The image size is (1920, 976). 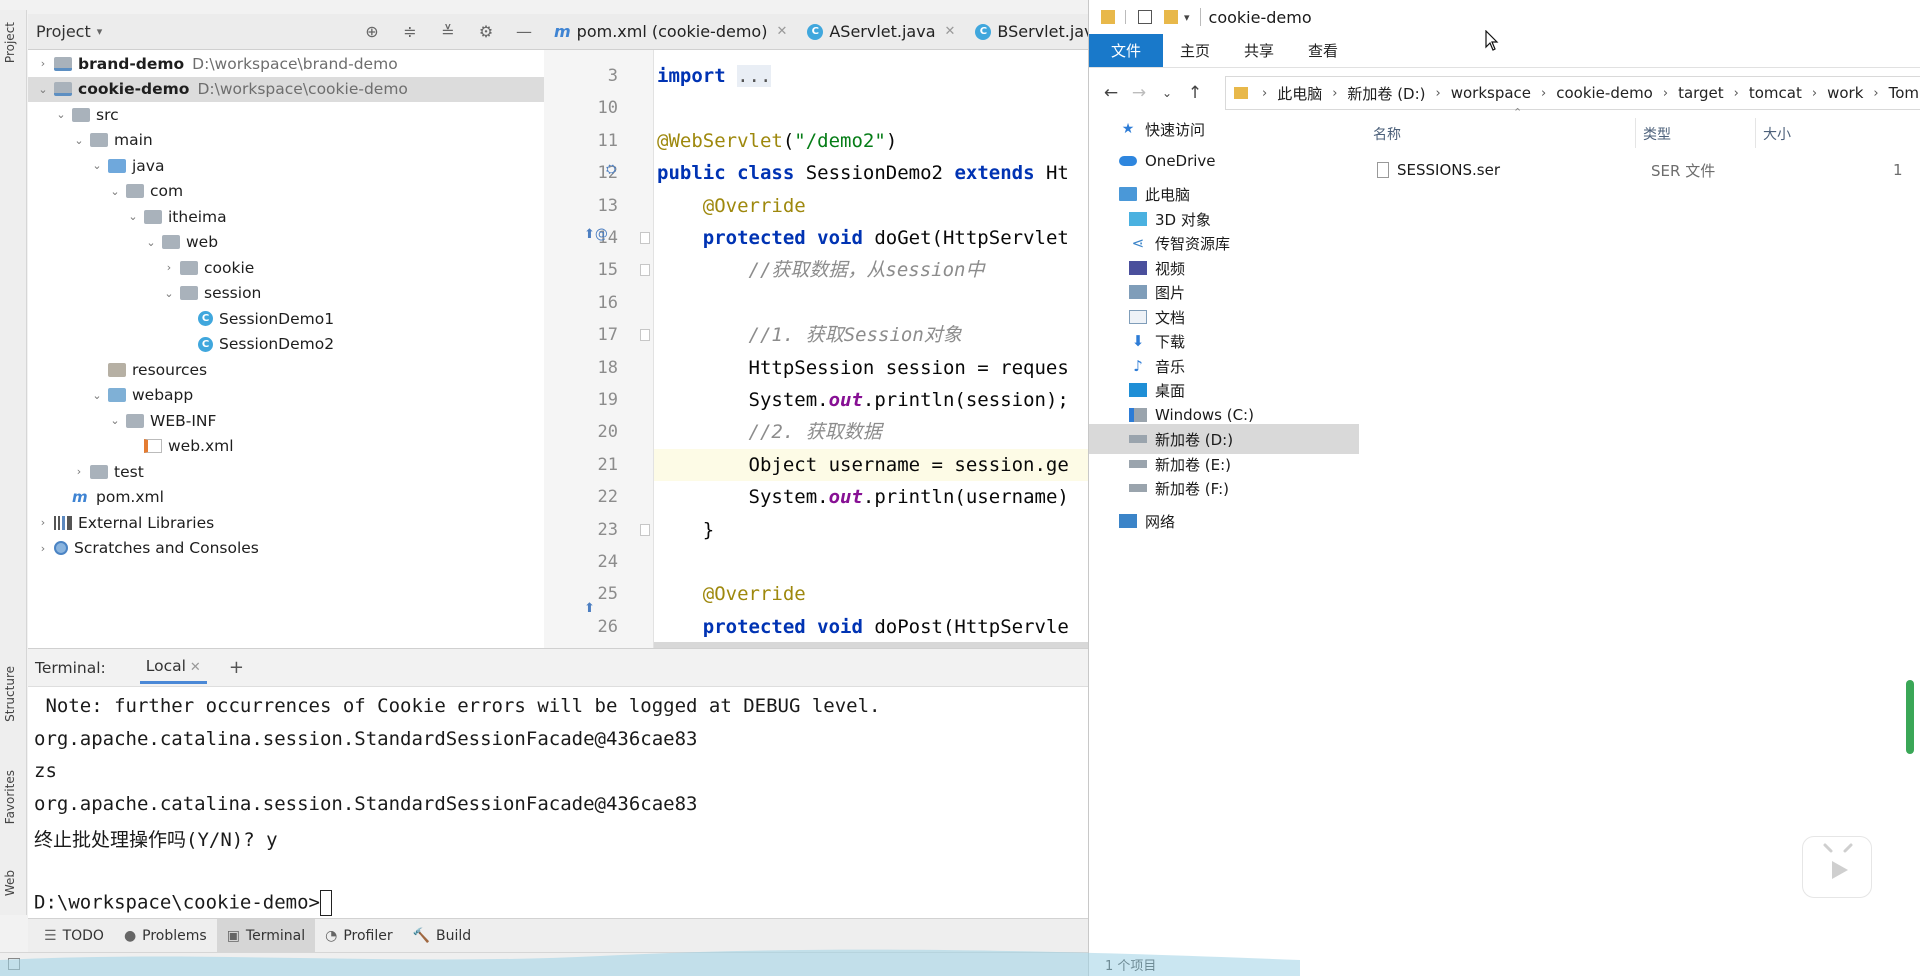 I want to click on ribbon-tab: 查看, so click(x=1323, y=50).